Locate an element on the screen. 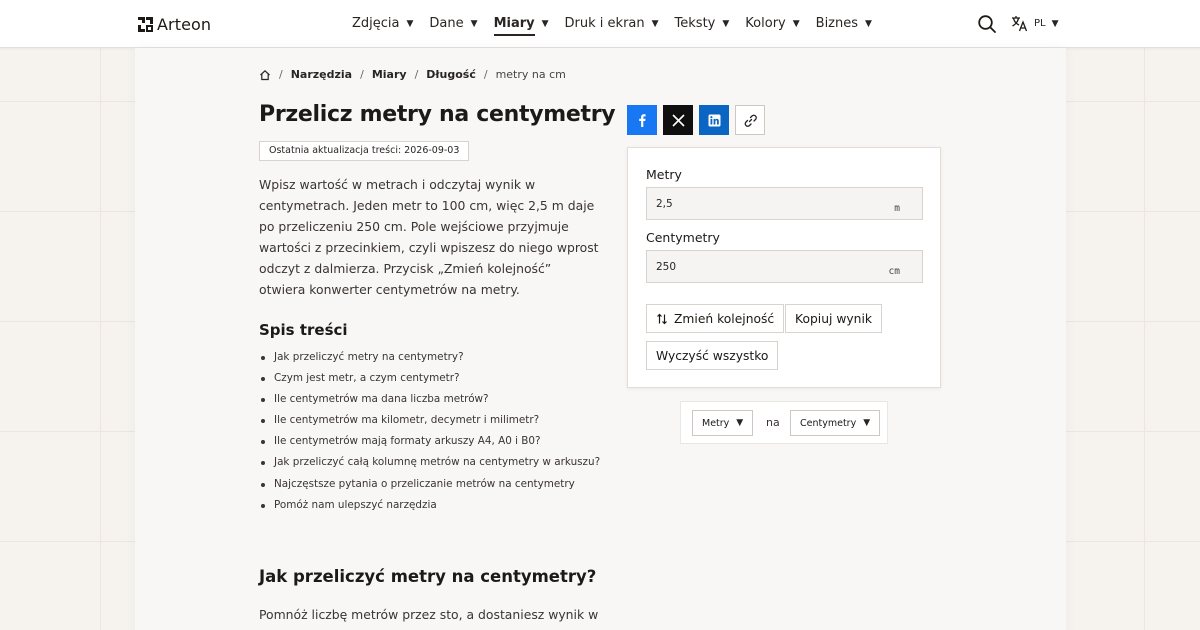  language-code: PL is located at coordinates (1040, 23).